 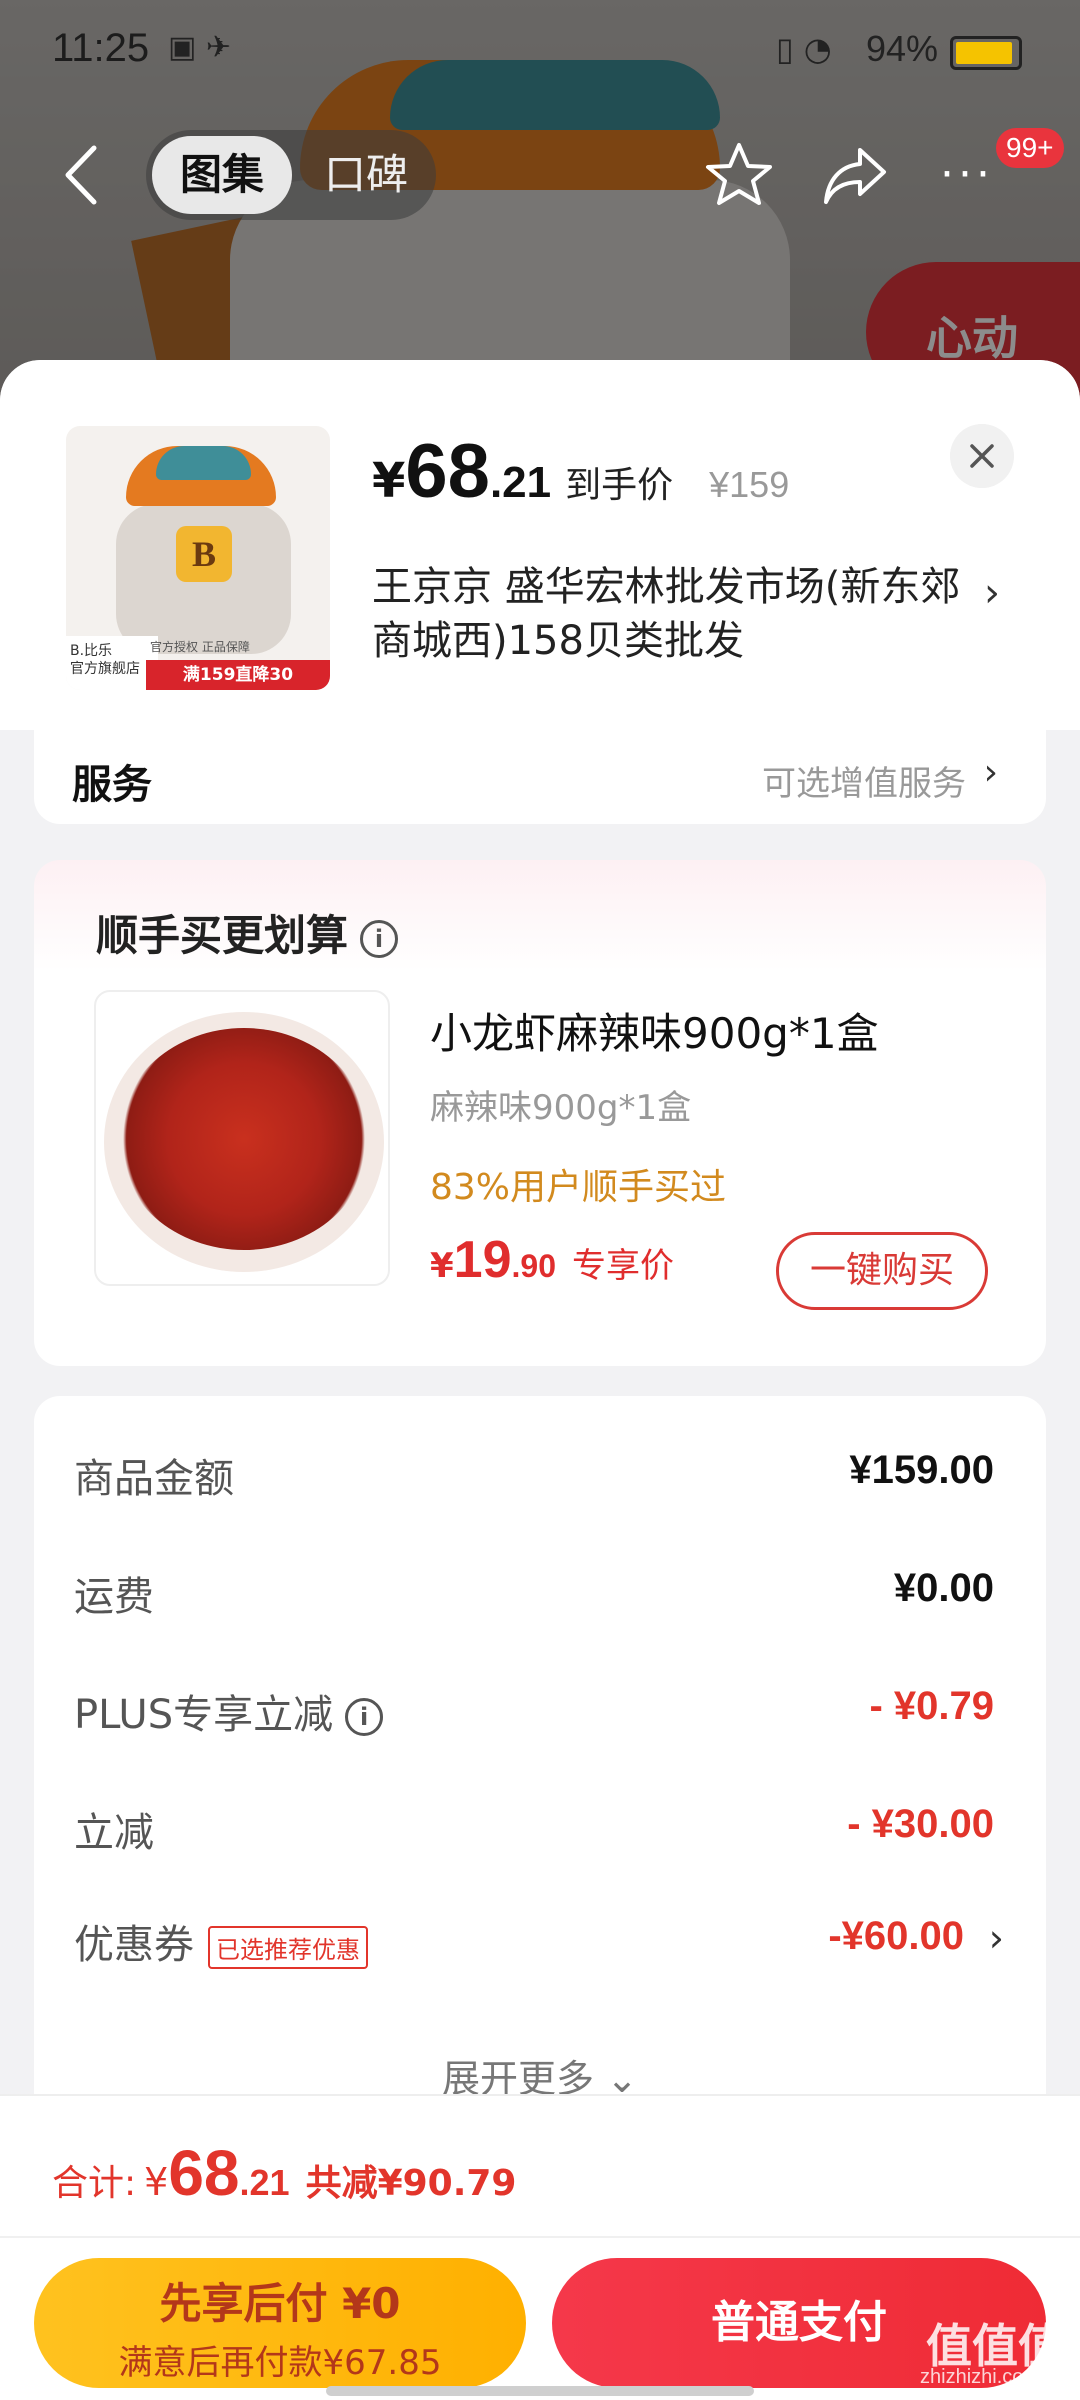 I want to click on summary-value: - ¥0.79, so click(x=931, y=1706).